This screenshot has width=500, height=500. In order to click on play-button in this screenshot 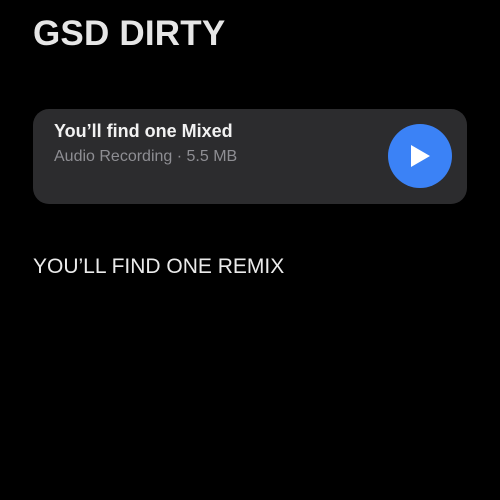, I will do `click(420, 156)`.